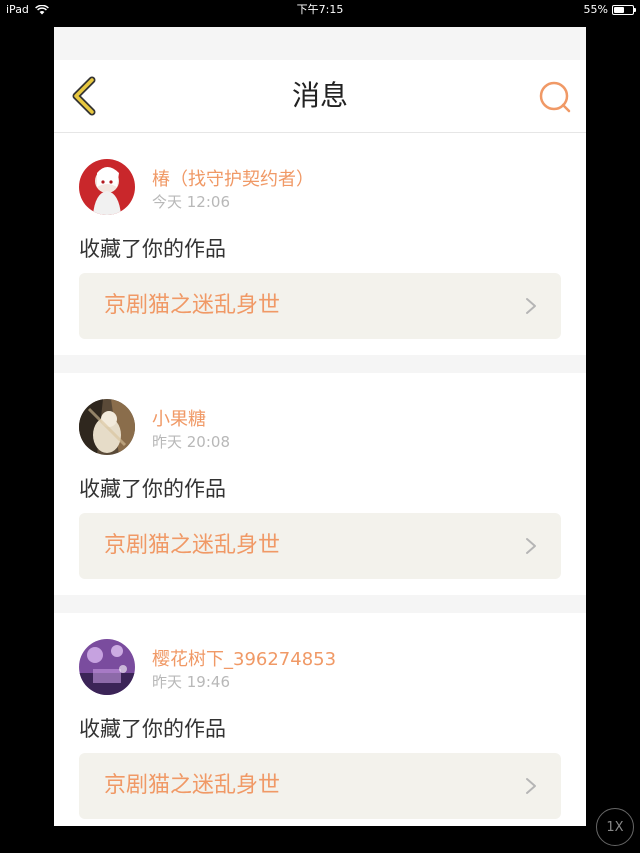 The height and width of the screenshot is (853, 640). Describe the element at coordinates (191, 682) in the screenshot. I see `timestamp: 昨天 19:46` at that location.